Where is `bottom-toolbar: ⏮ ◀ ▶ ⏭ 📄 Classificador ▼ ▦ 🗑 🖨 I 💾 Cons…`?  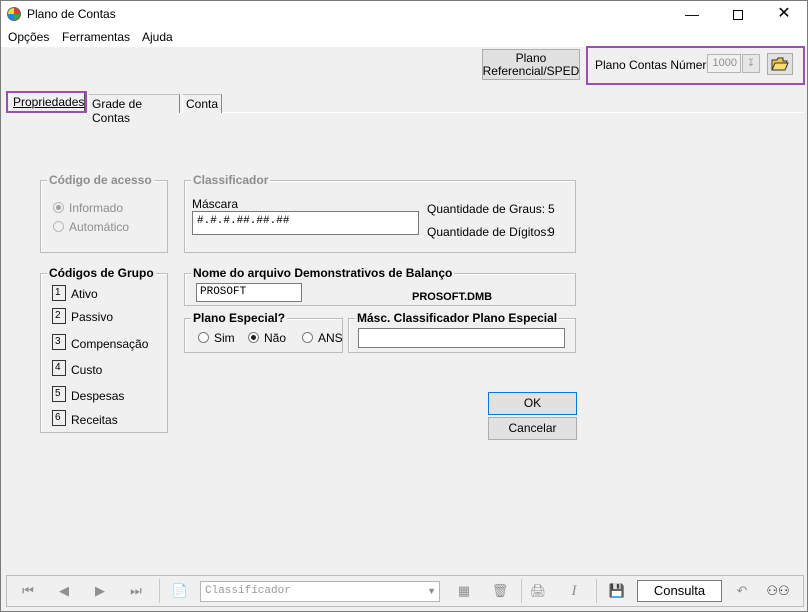
bottom-toolbar: ⏮ ◀ ▶ ⏭ 📄 Classificador ▼ ▦ 🗑 🖨 I 💾 Cons… is located at coordinates (405, 591).